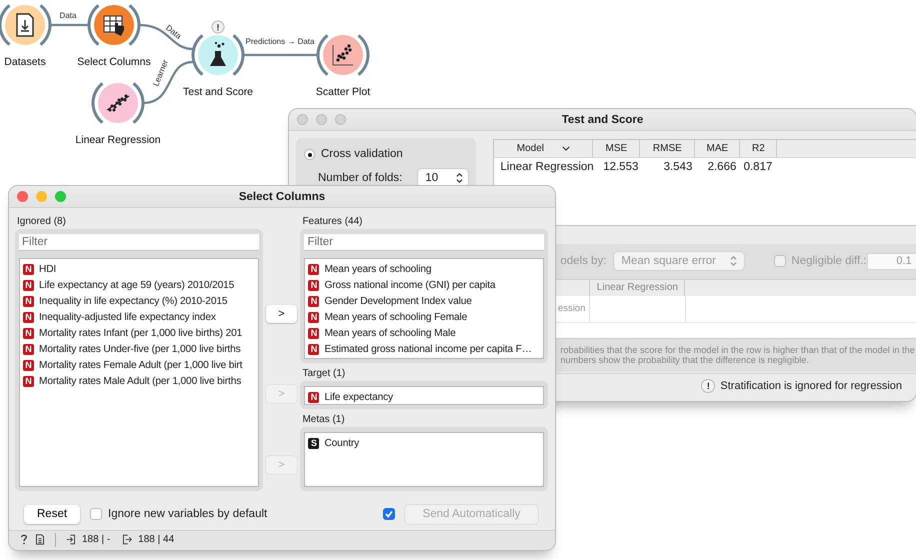 This screenshot has height=560, width=916. What do you see at coordinates (24, 539) in the screenshot?
I see `help-icon` at bounding box center [24, 539].